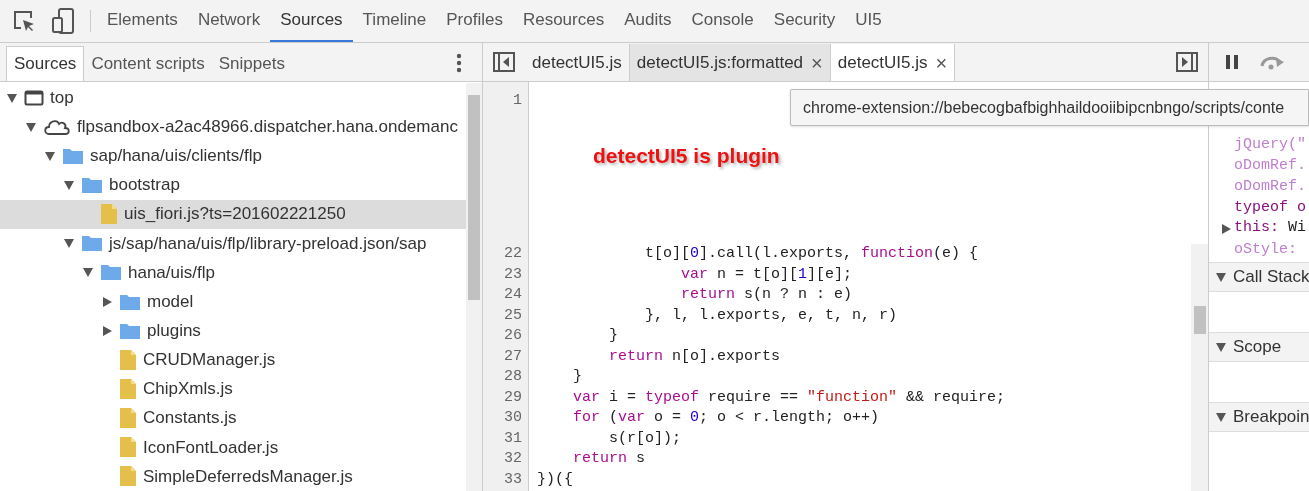 The height and width of the screenshot is (491, 1309). Describe the element at coordinates (892, 62) in the screenshot. I see `editor-tab: detectUI5.js ×` at that location.